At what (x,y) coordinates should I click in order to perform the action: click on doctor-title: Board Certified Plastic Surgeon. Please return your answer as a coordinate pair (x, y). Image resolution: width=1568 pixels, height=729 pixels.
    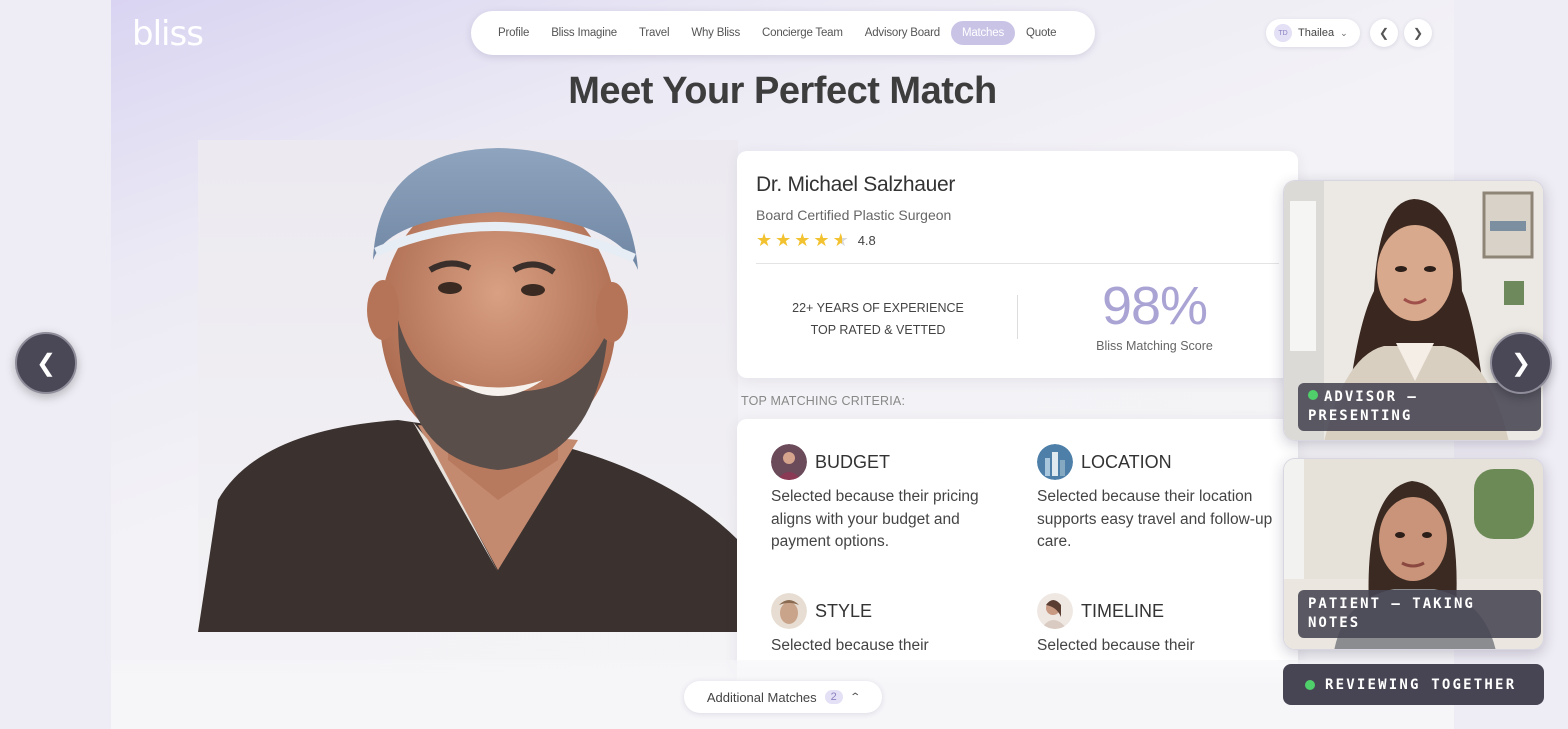
    Looking at the image, I should click on (854, 215).